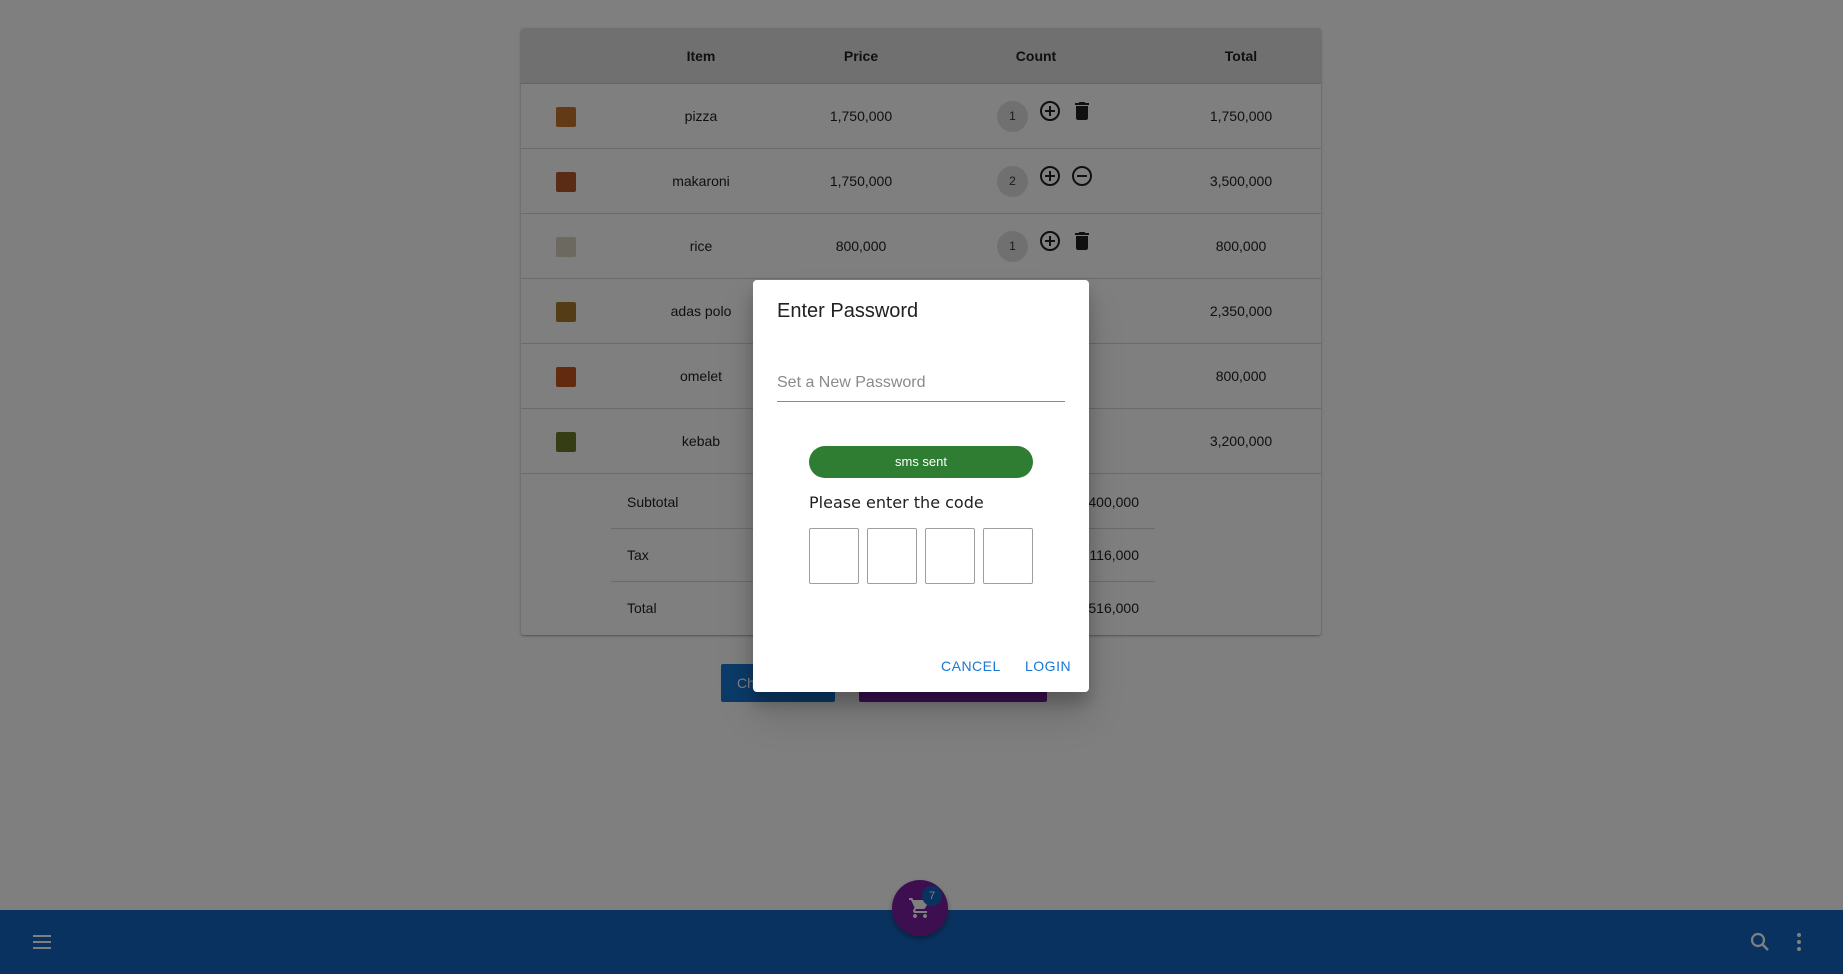  I want to click on new-password-field, so click(921, 385).